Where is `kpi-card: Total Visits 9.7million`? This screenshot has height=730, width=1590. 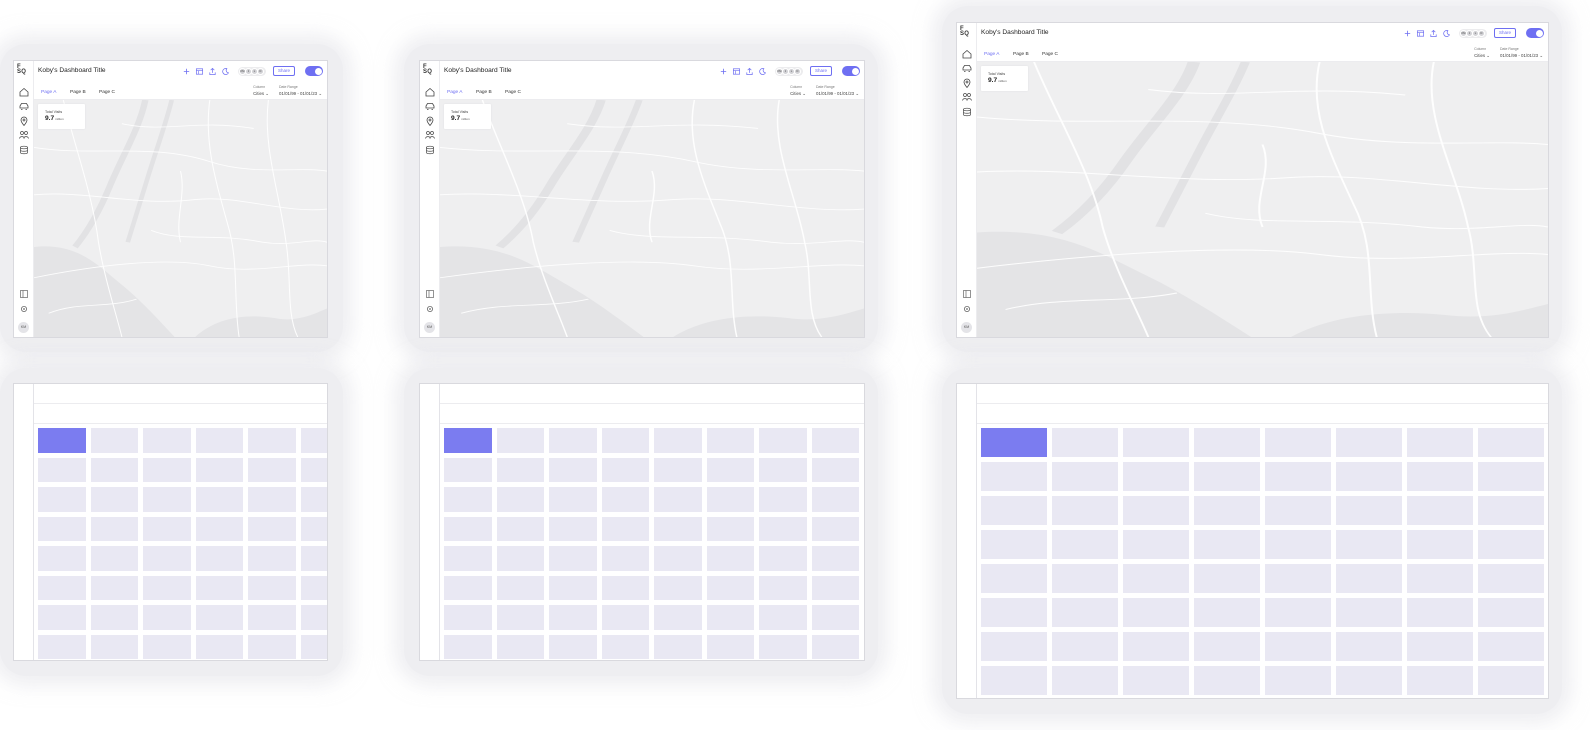
kpi-card: Total Visits 9.7million is located at coordinates (1004, 78).